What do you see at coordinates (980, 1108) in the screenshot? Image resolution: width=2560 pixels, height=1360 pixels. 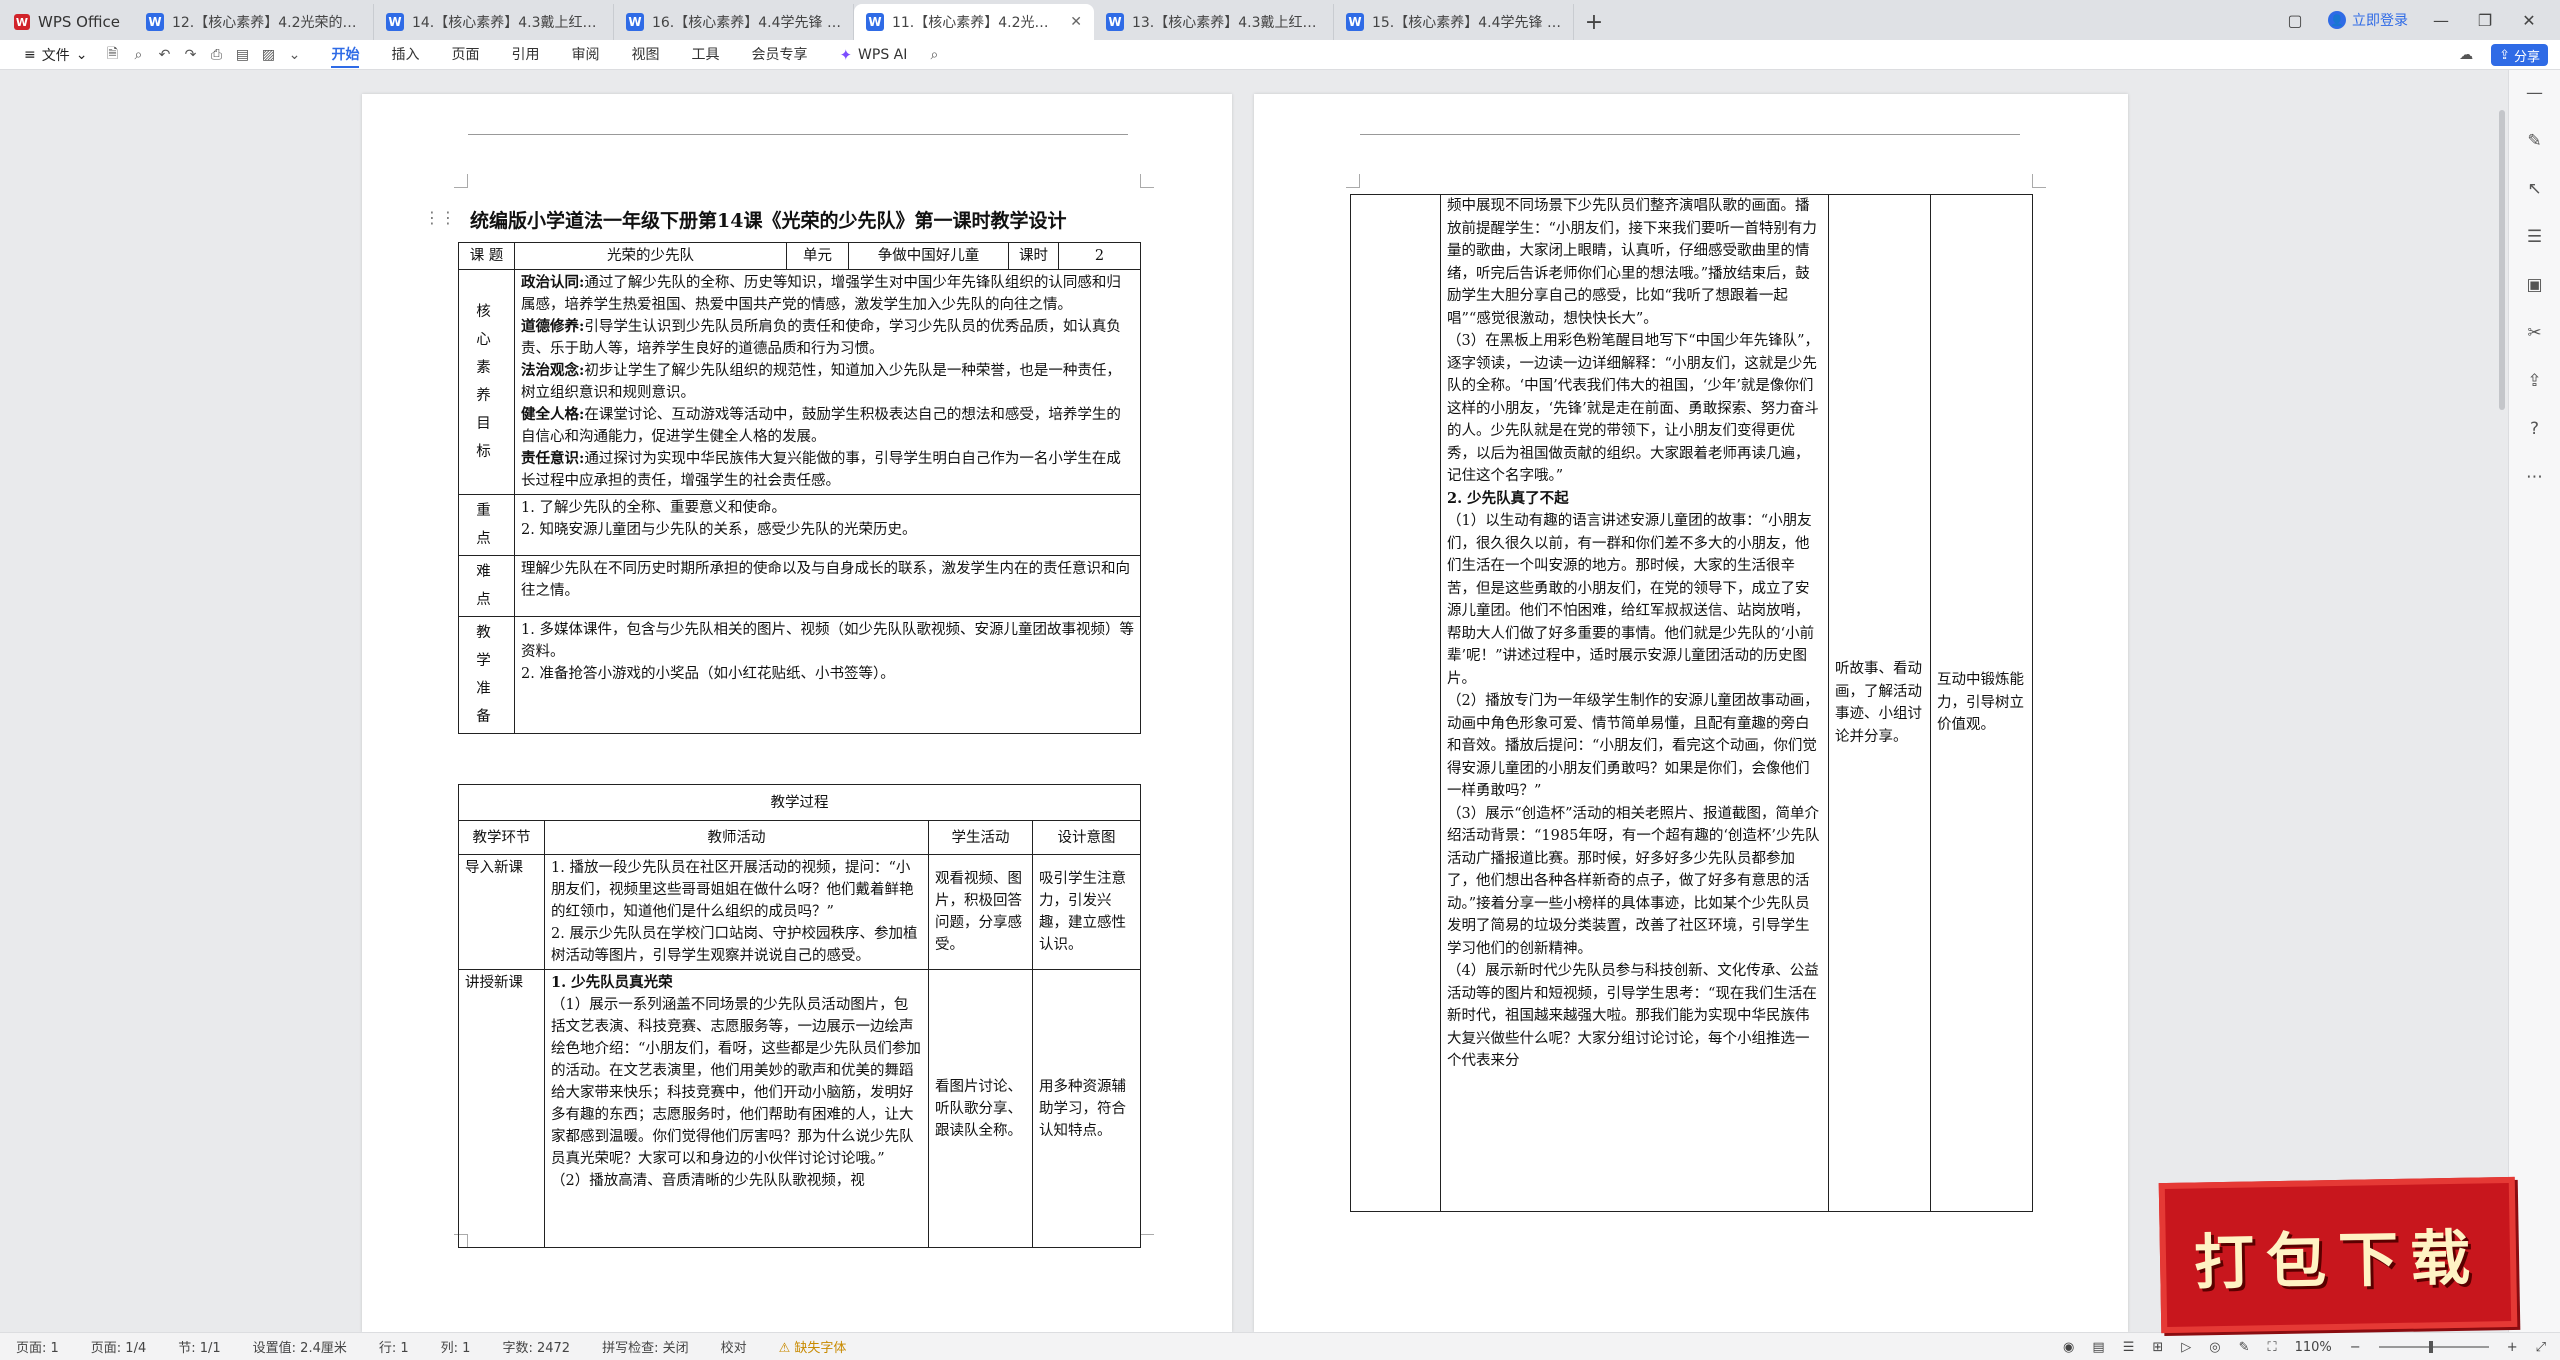 I see `lecture-student-activity: 看图片讨论、听队歌分享、跟读队全称。` at bounding box center [980, 1108].